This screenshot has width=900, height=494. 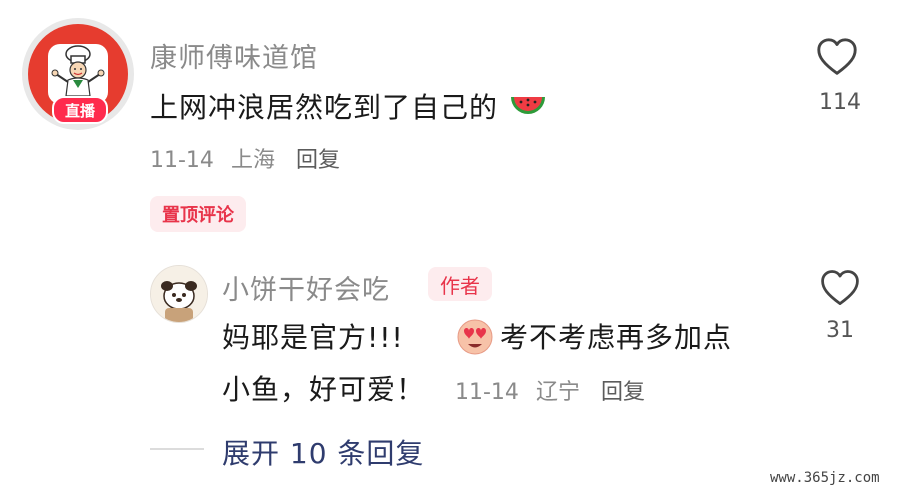 I want to click on comment-date: 11-14, so click(x=182, y=160).